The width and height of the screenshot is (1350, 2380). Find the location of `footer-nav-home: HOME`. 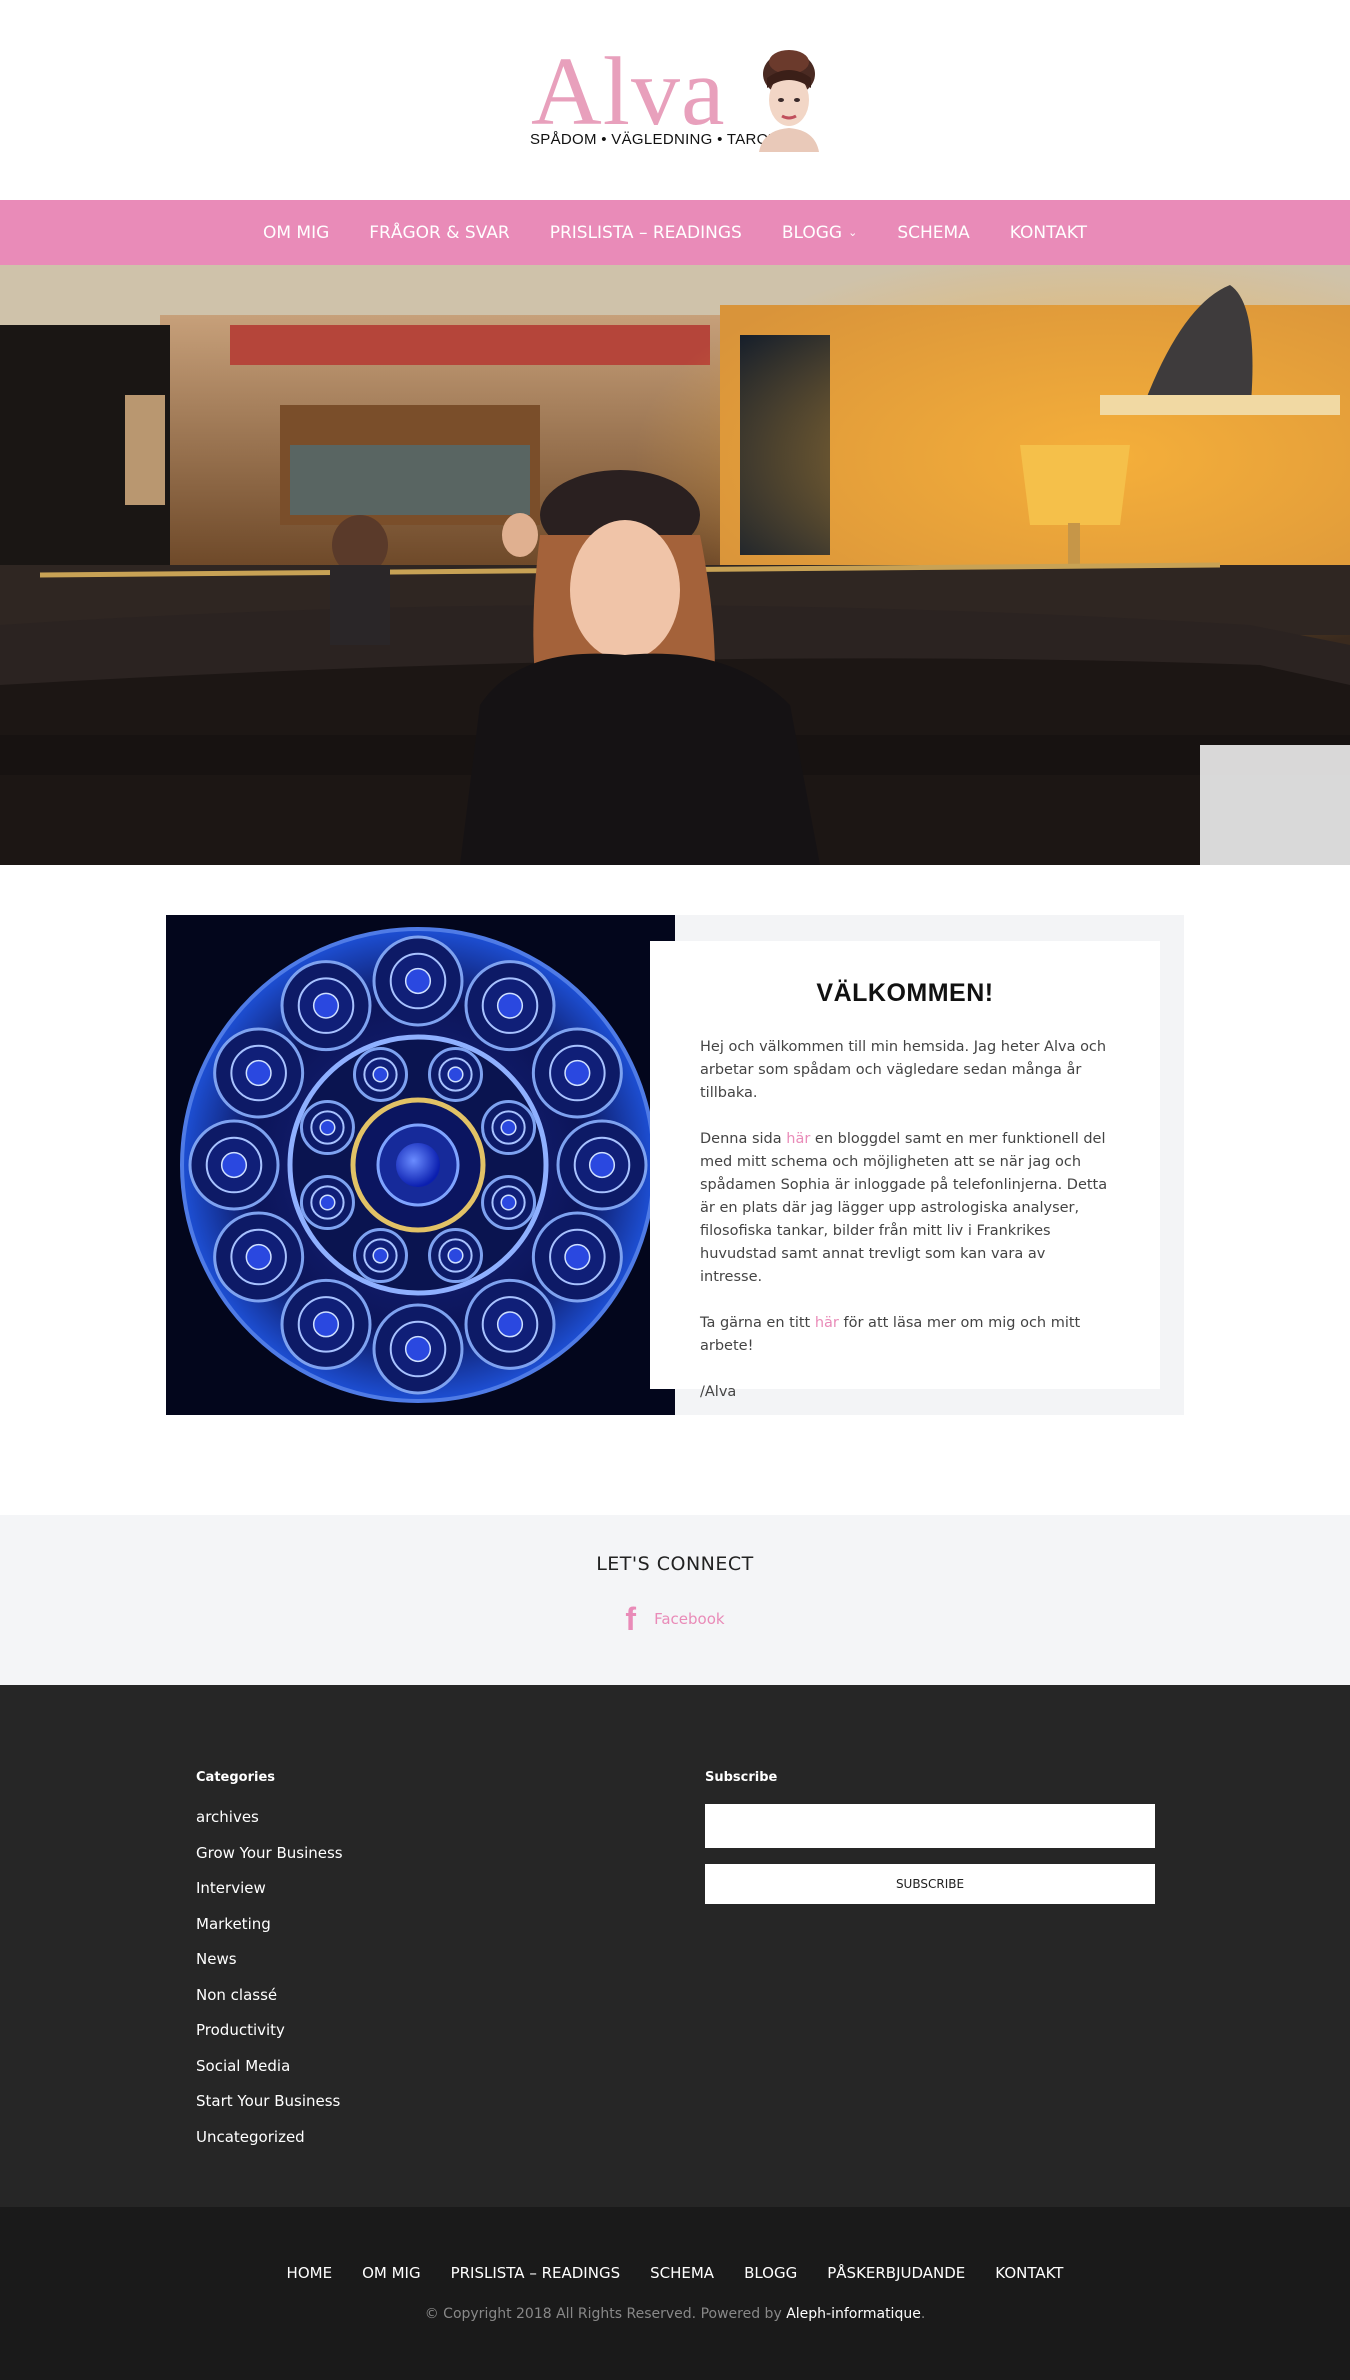

footer-nav-home: HOME is located at coordinates (310, 2273).